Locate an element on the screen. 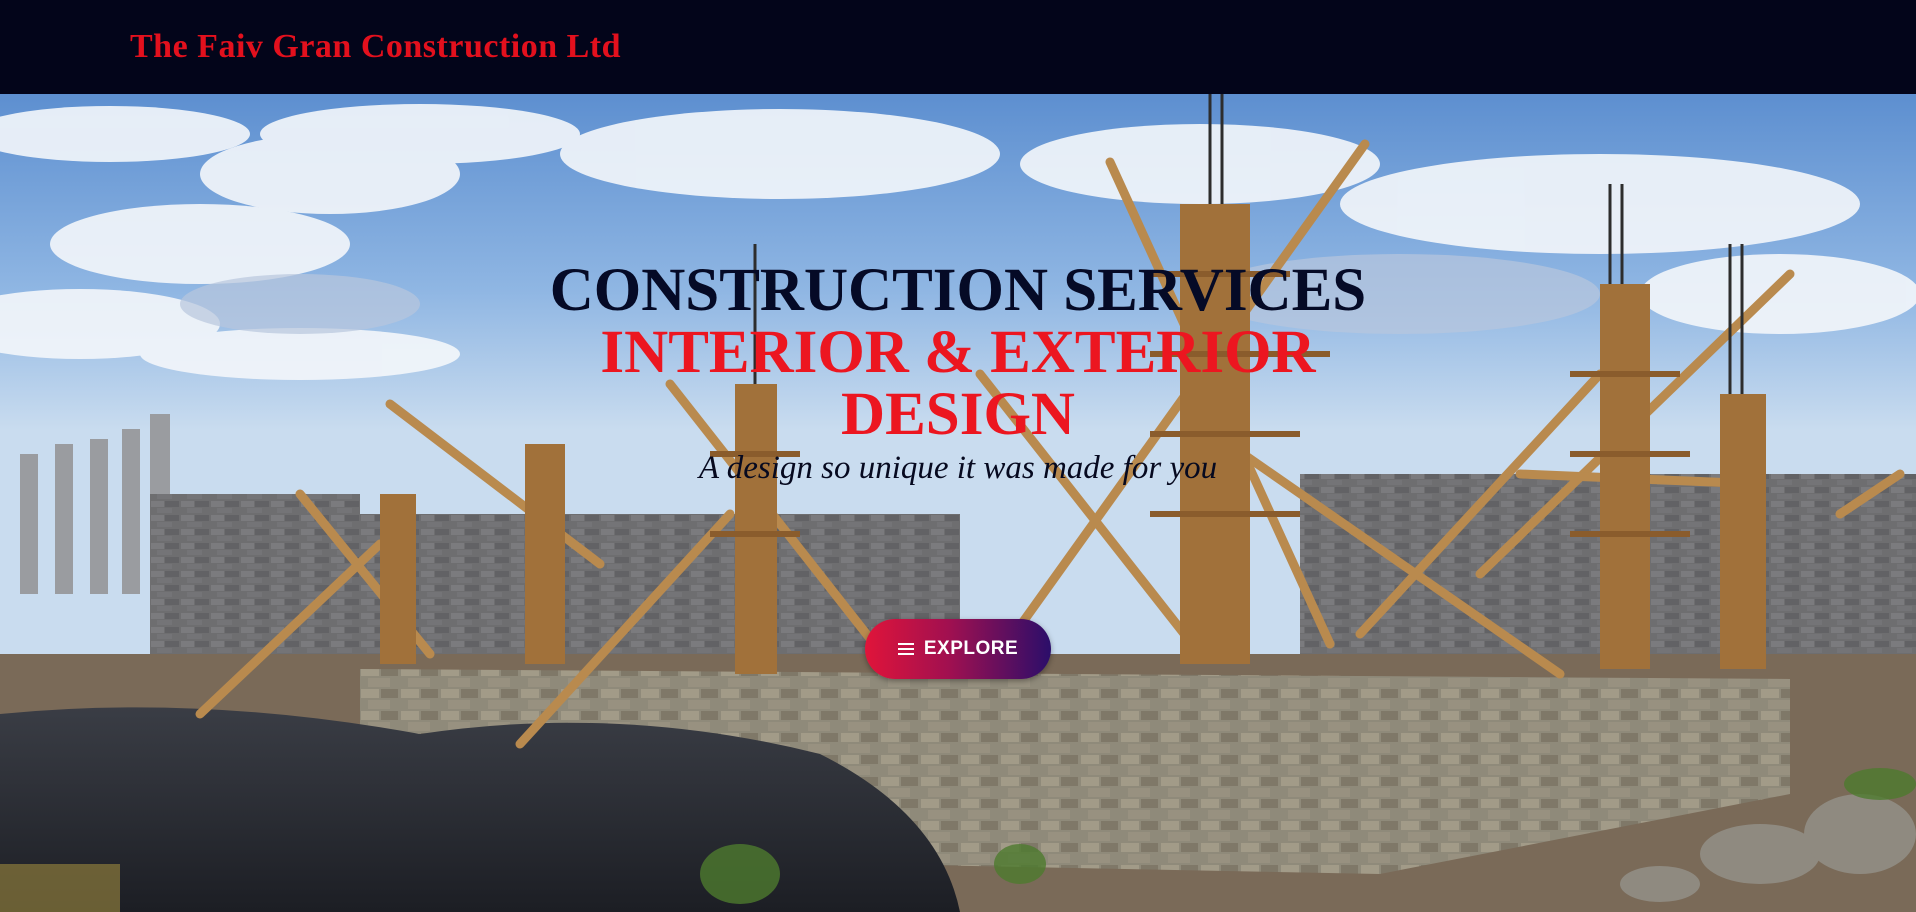 The height and width of the screenshot is (912, 1916). navbar: The Faiv Gran Construction Ltd is located at coordinates (958, 47).